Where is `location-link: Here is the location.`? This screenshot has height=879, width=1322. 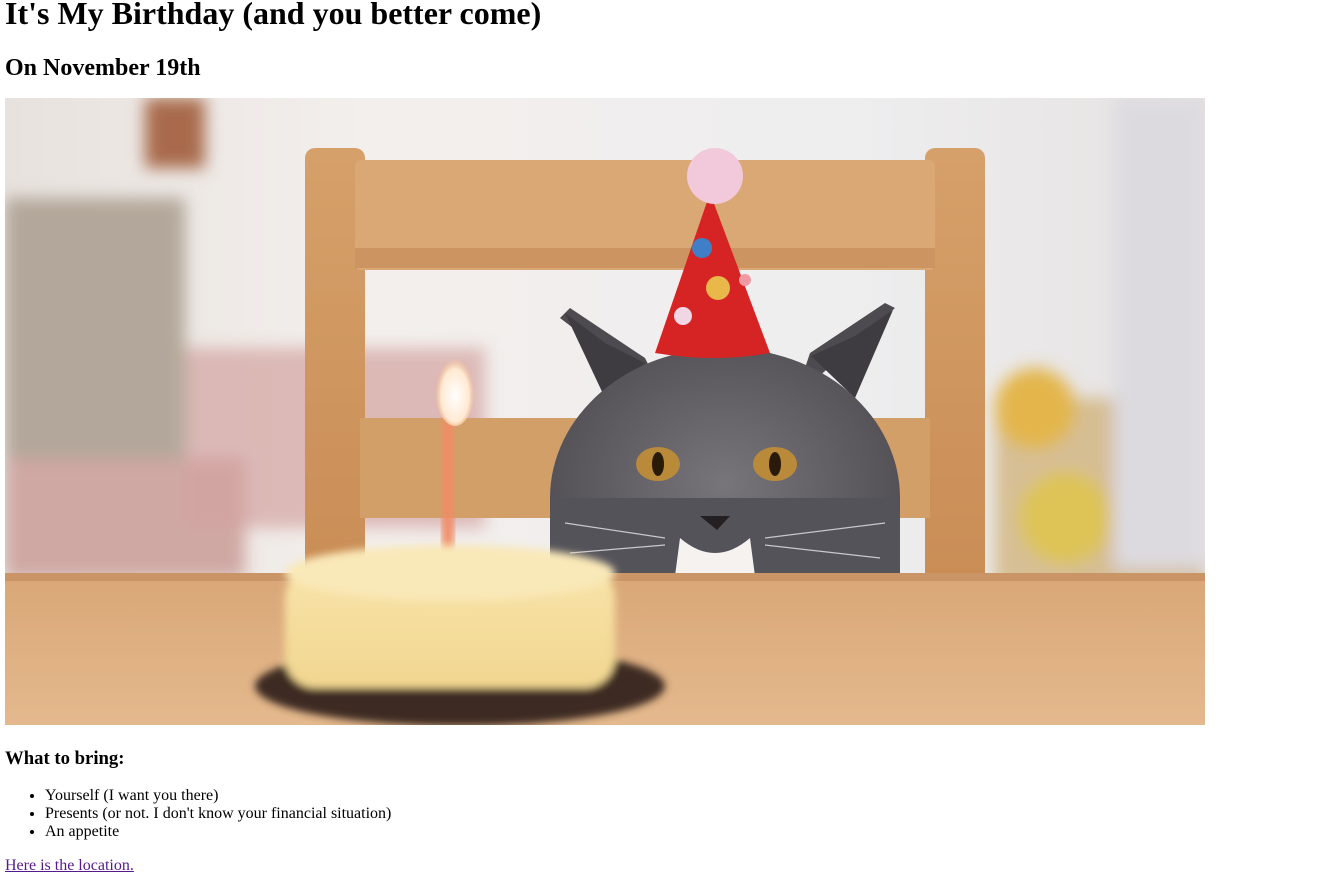 location-link: Here is the location. is located at coordinates (69, 865).